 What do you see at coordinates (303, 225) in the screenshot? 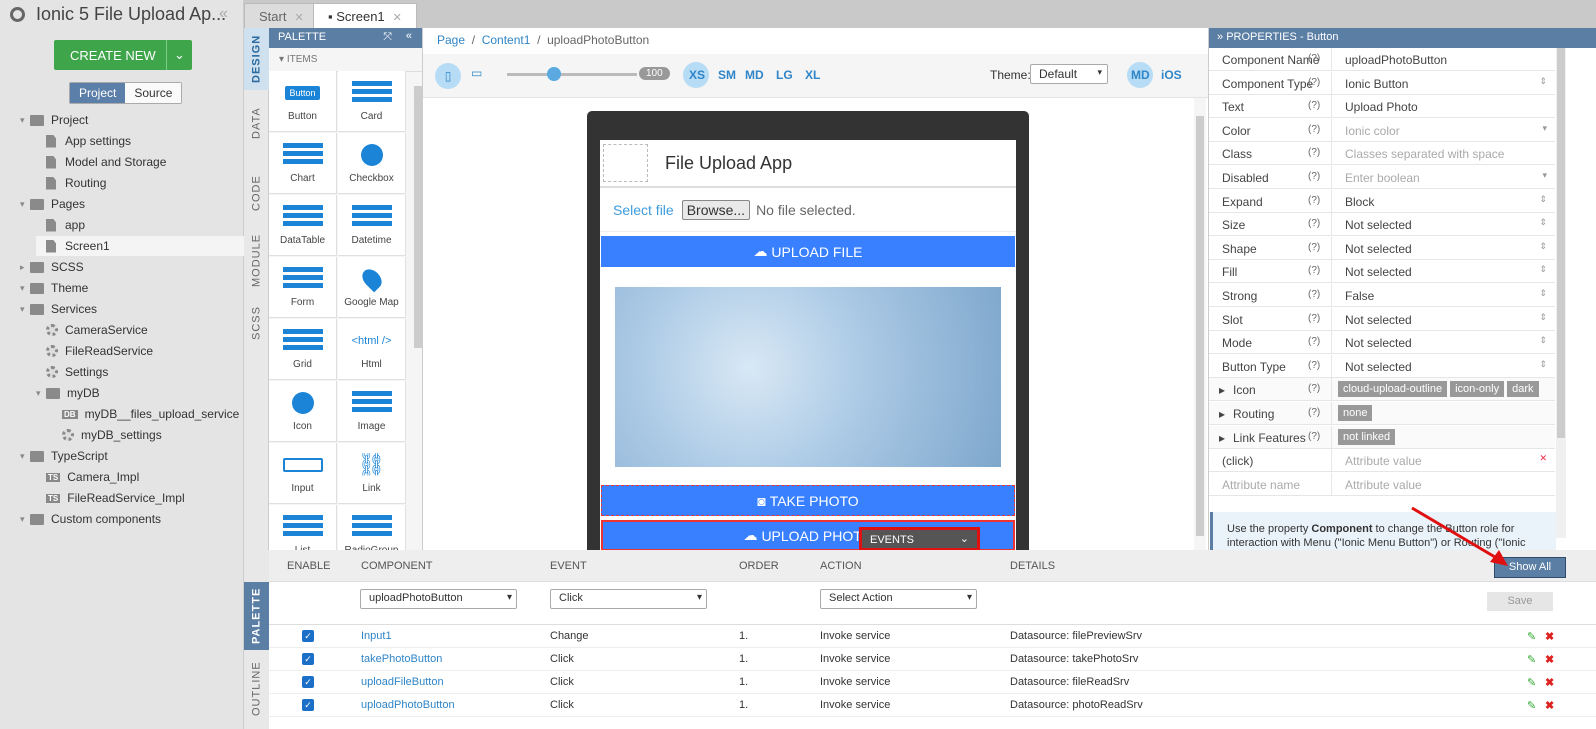
I see `palette-item-datatable: DataTable` at bounding box center [303, 225].